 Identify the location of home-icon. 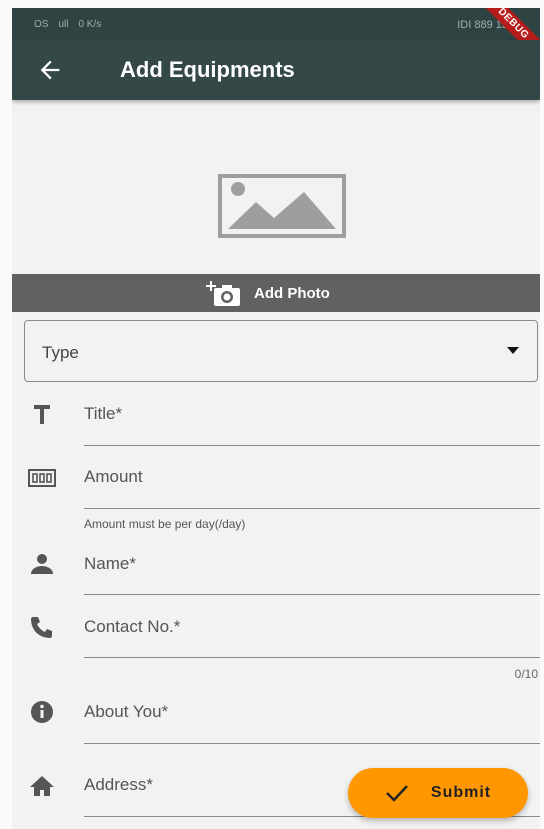
(42, 786).